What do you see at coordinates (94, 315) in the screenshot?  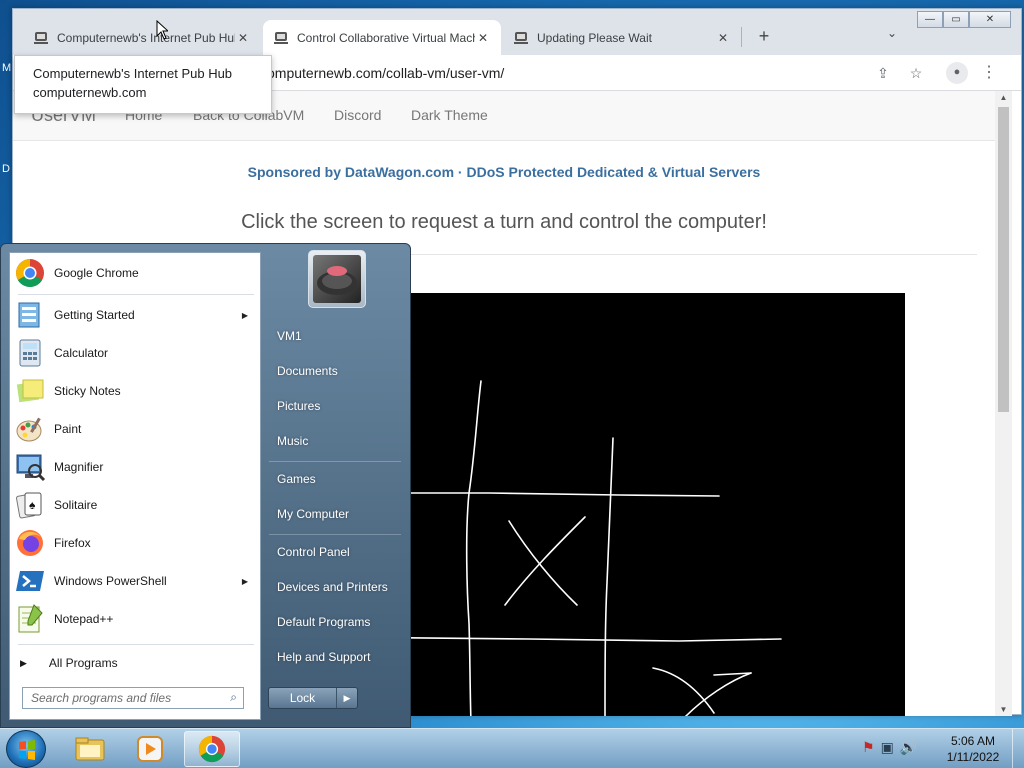 I see `start-item-label: Getting Started` at bounding box center [94, 315].